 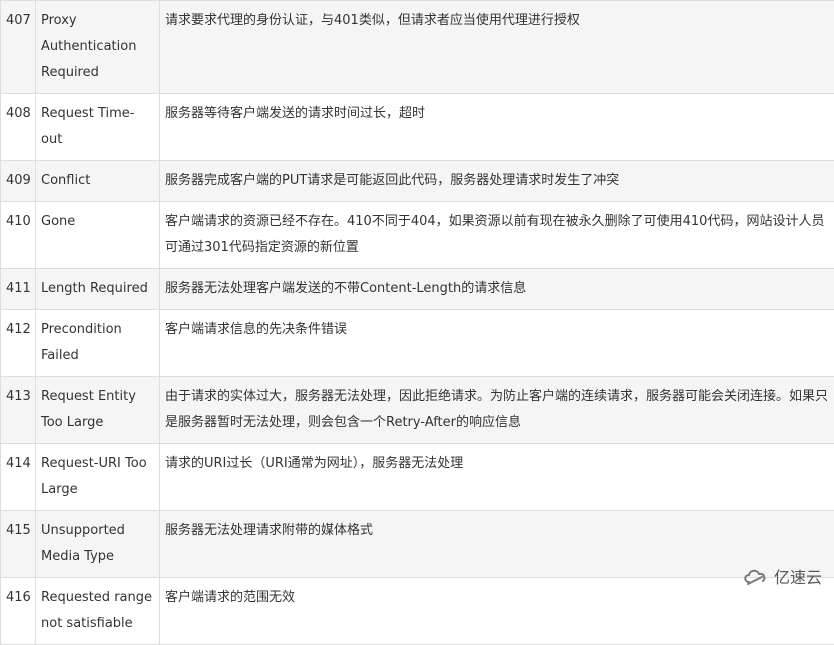 I want to click on status-name: Request Entity Too Large, so click(x=98, y=410).